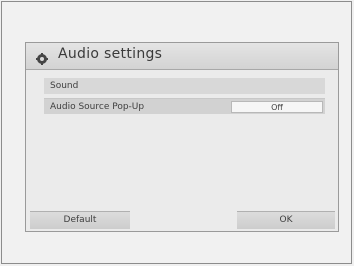 The width and height of the screenshot is (354, 266). Describe the element at coordinates (184, 106) in the screenshot. I see `list-item-audio-source-popup: Audio Source Pop-Up Off` at that location.